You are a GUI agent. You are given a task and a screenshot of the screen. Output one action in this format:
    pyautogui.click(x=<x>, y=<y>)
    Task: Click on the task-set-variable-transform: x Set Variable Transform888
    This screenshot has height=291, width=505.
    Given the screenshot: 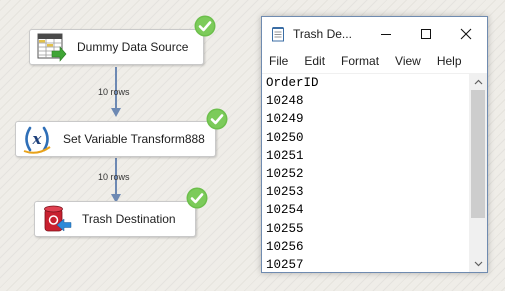 What is the action you would take?
    pyautogui.click(x=115, y=139)
    